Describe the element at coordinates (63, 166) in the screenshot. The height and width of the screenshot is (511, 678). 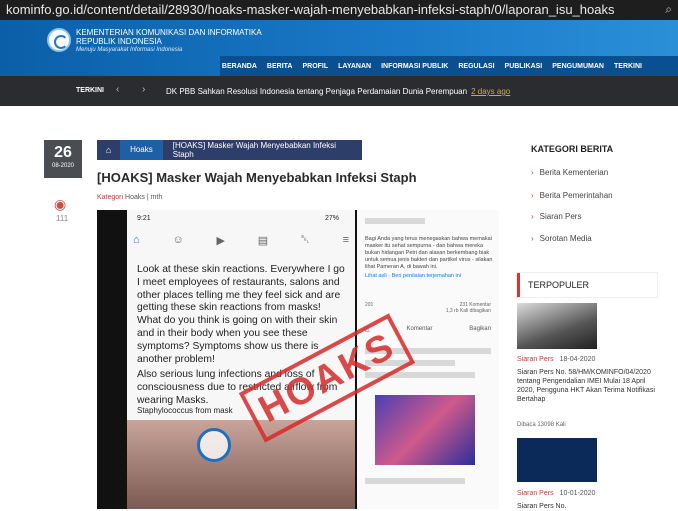
I see `date-month-year: 08-2020` at that location.